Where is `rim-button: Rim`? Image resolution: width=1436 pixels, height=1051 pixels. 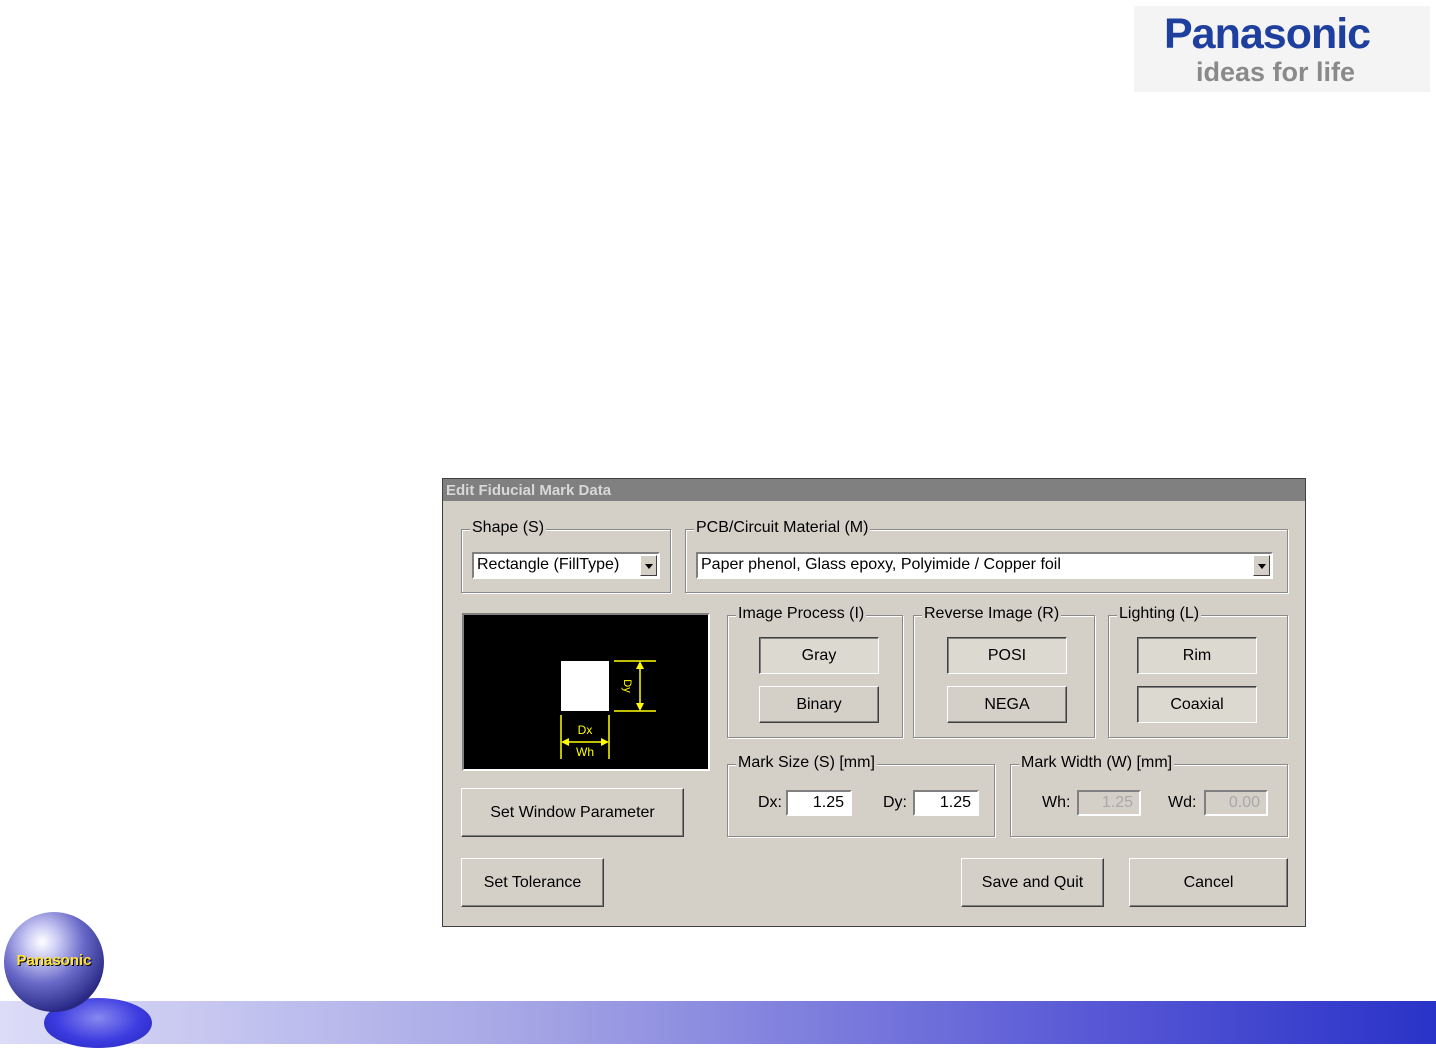 rim-button: Rim is located at coordinates (1197, 655).